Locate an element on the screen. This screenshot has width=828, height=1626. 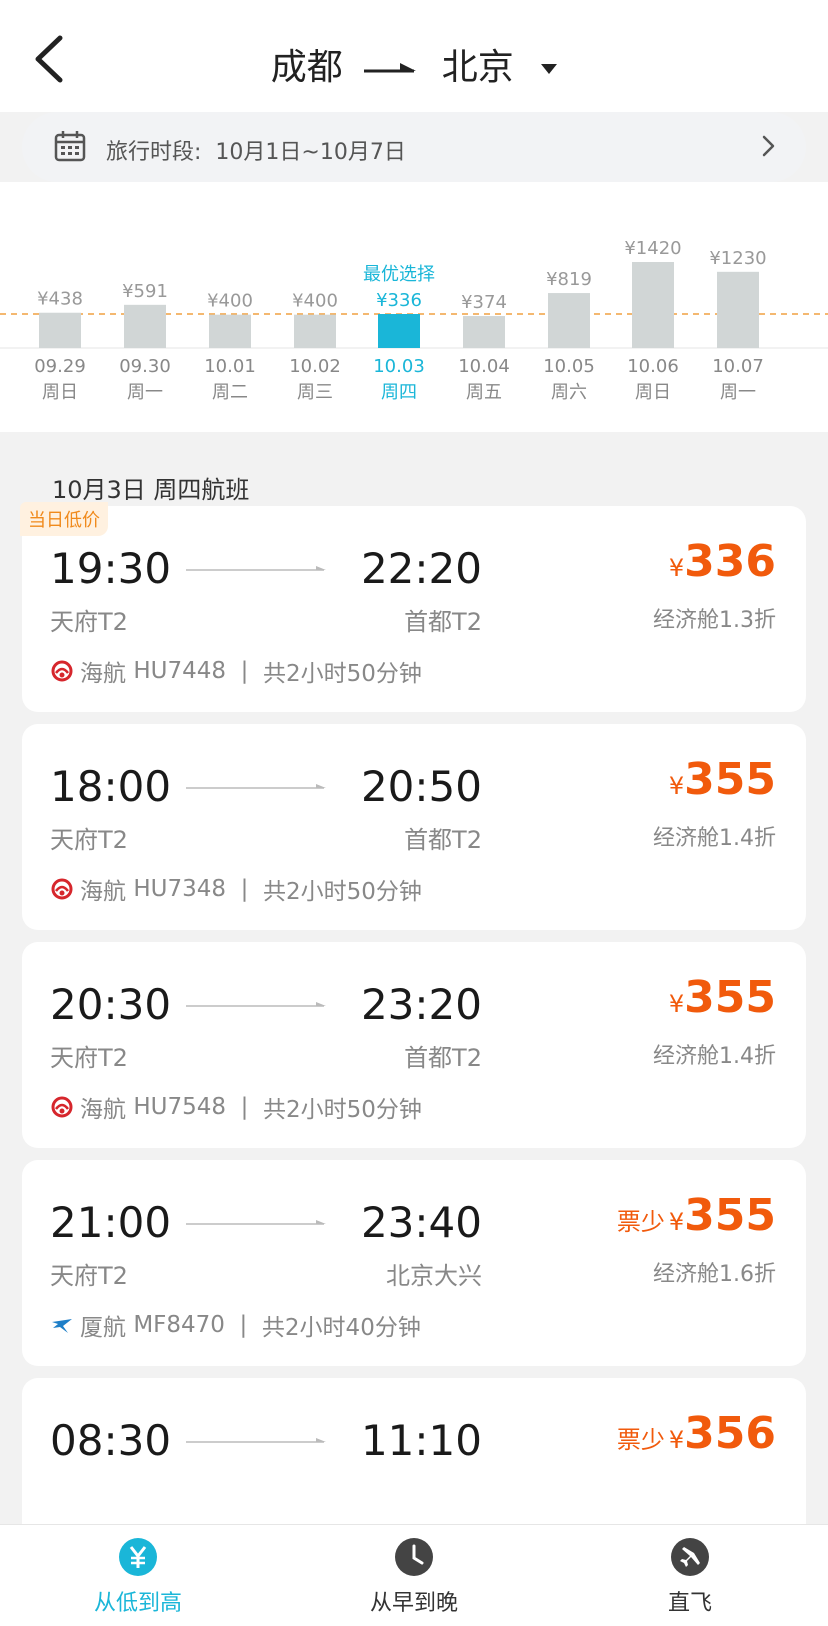
airline-info: 海航 HU7448 | 共2小时50分钟 is located at coordinates (236, 671).